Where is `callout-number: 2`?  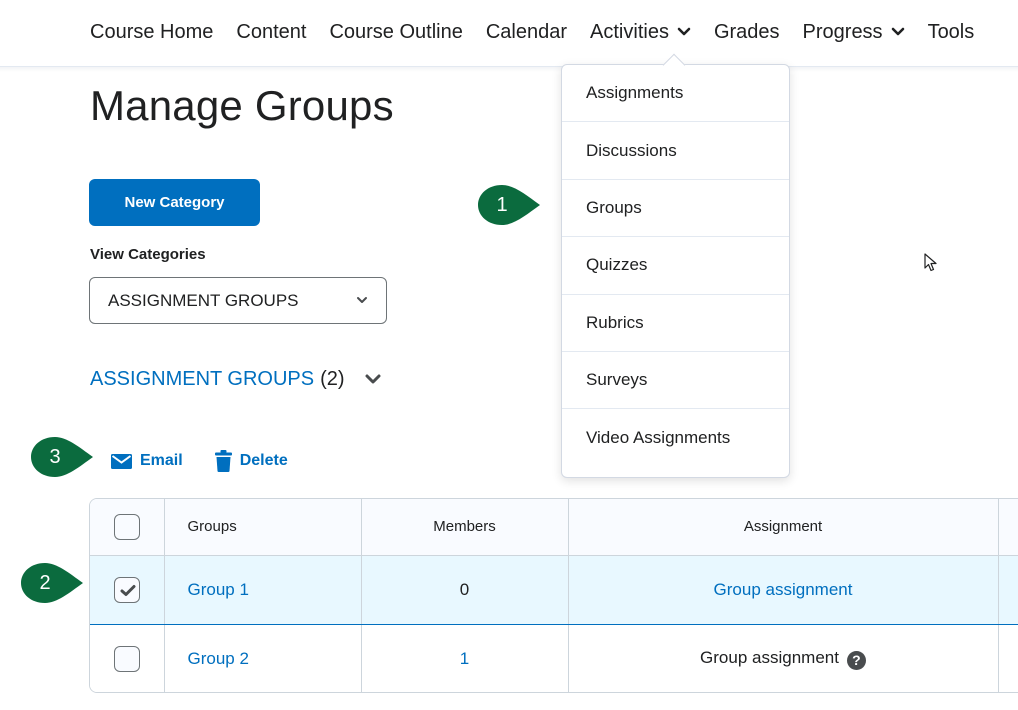
callout-number: 2 is located at coordinates (45, 582).